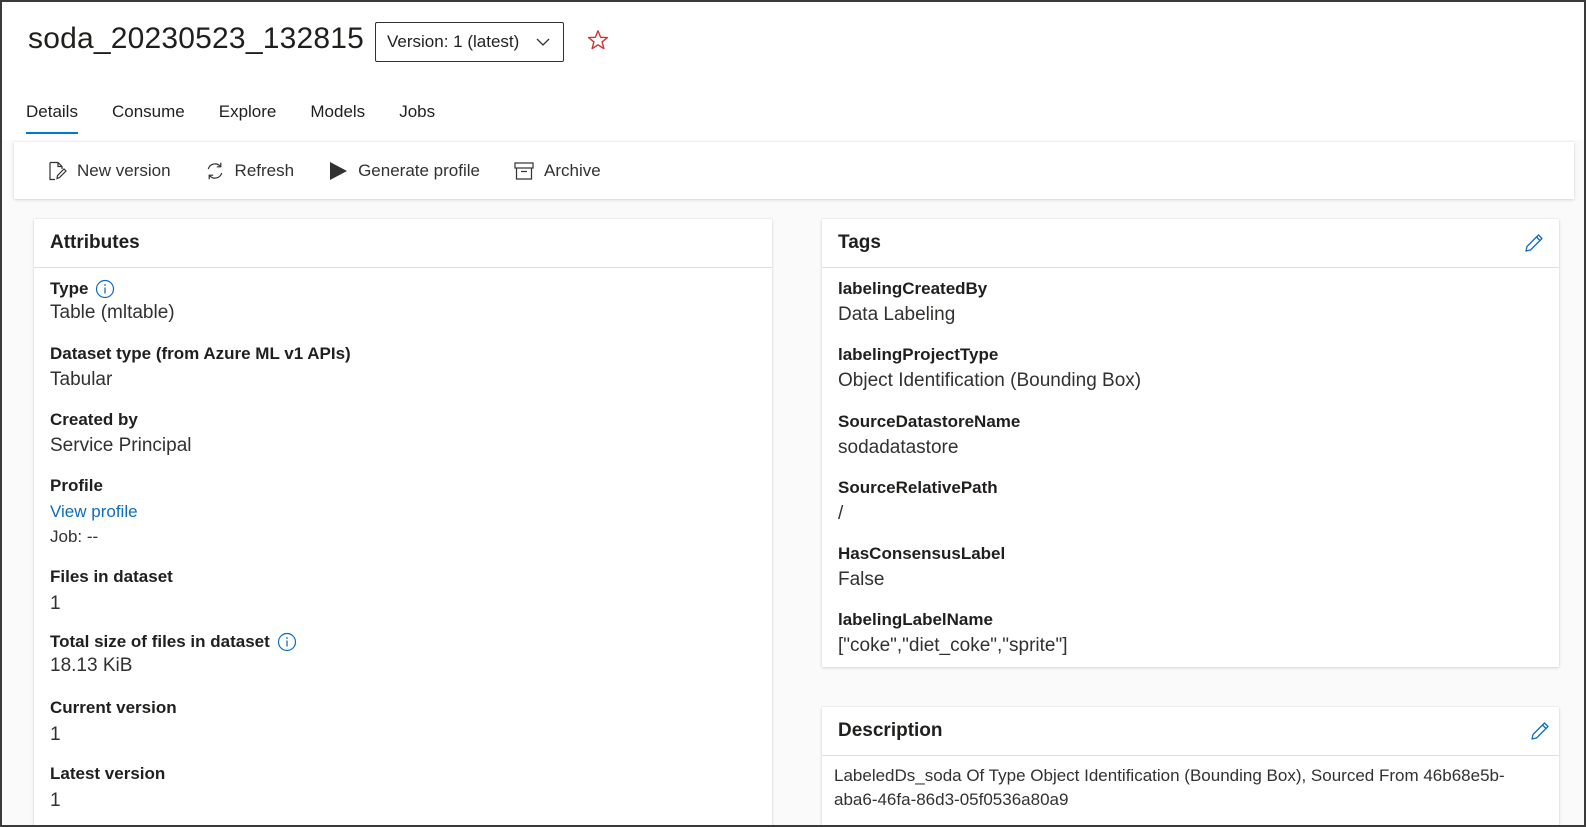  I want to click on latest-version-field: Latest version 1, so click(107, 788).